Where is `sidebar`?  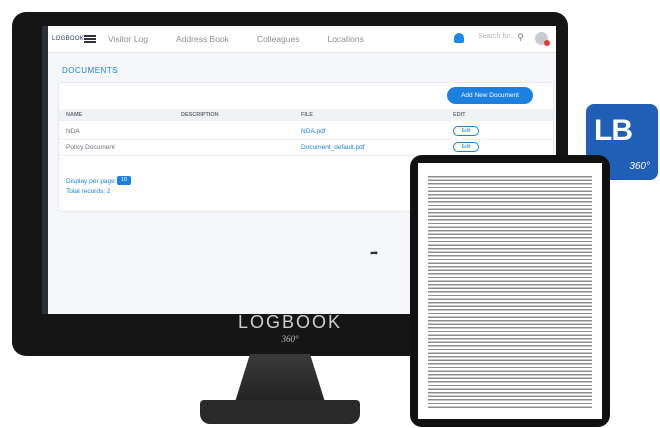
sidebar is located at coordinates (45, 170).